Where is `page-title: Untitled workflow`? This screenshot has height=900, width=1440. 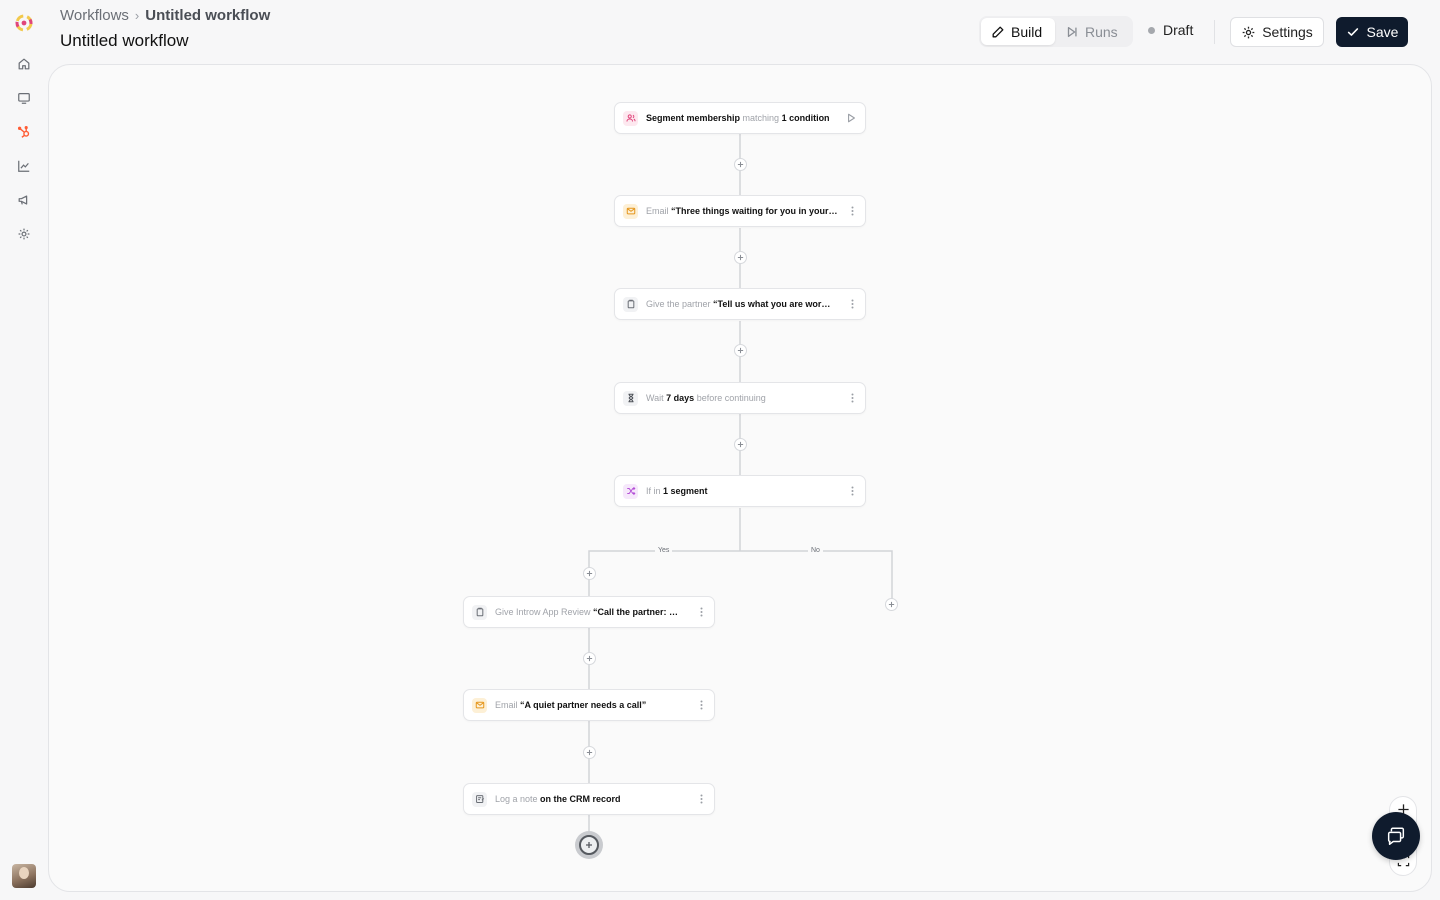
page-title: Untitled workflow is located at coordinates (124, 41).